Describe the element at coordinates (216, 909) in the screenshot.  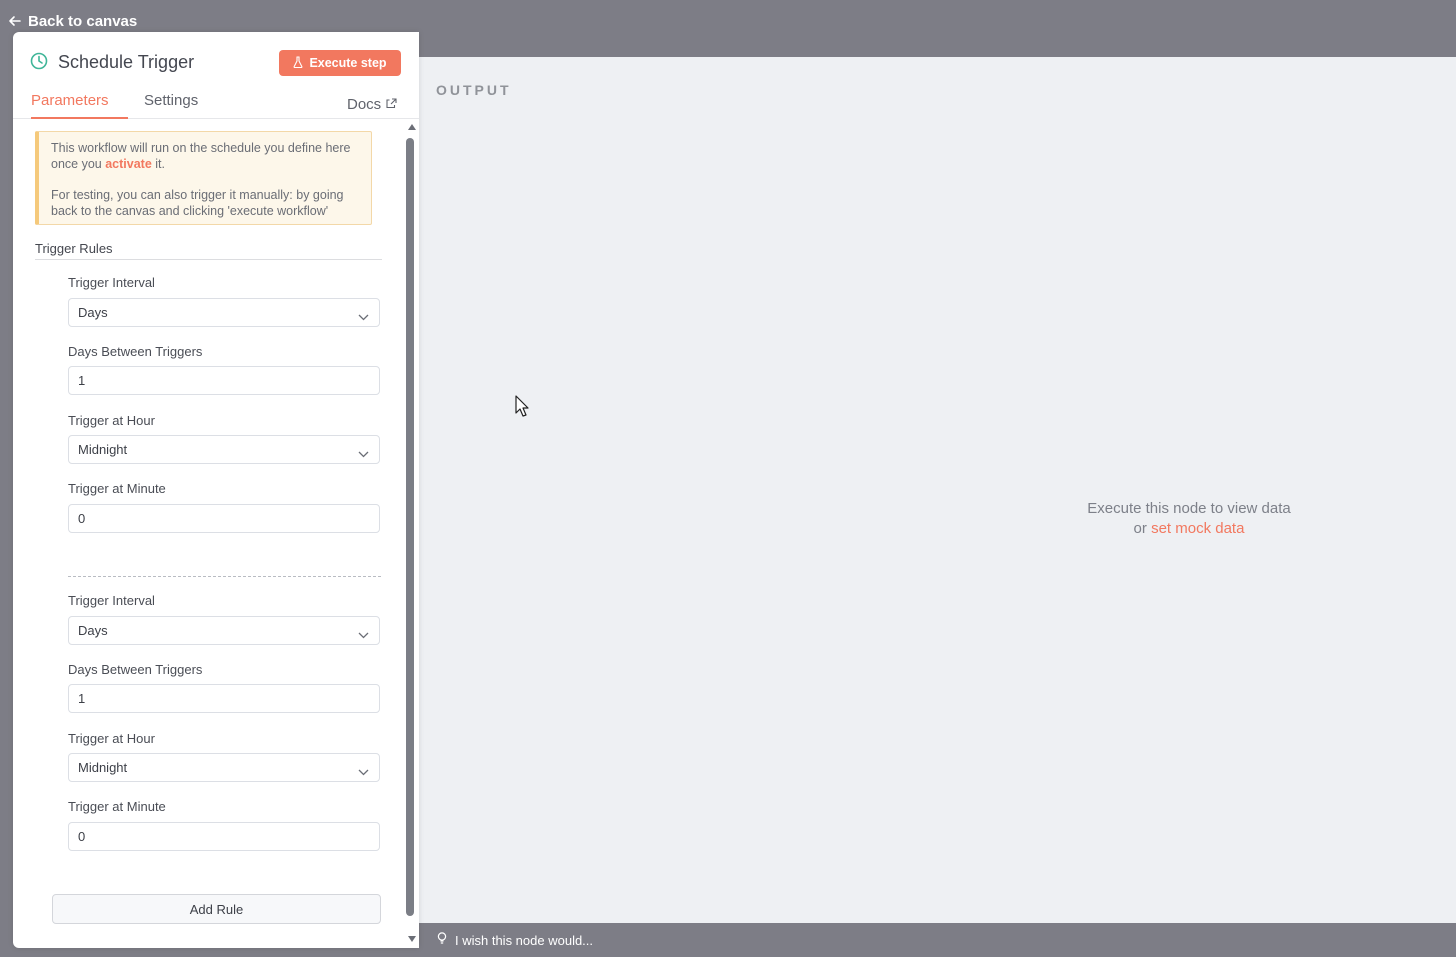
I see `add-rule-button: Add Rule` at that location.